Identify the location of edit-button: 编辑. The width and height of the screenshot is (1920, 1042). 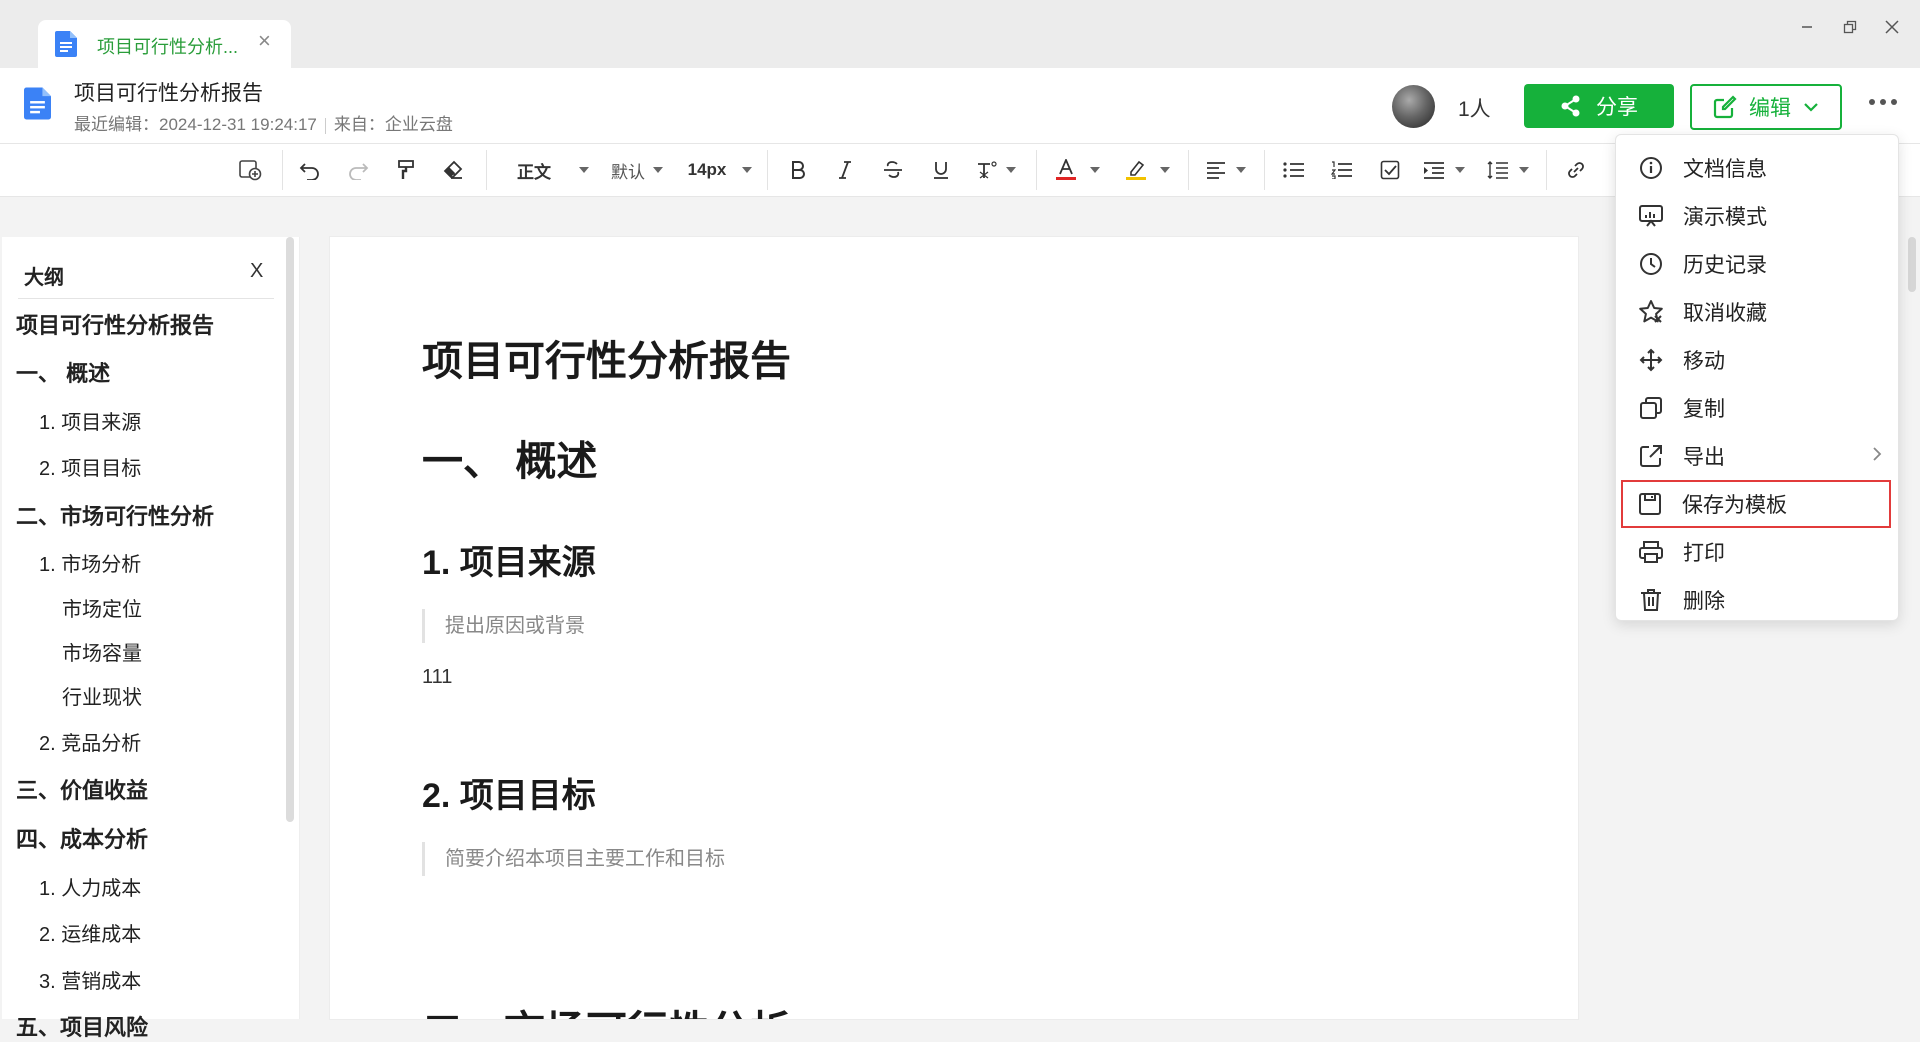
(1766, 107).